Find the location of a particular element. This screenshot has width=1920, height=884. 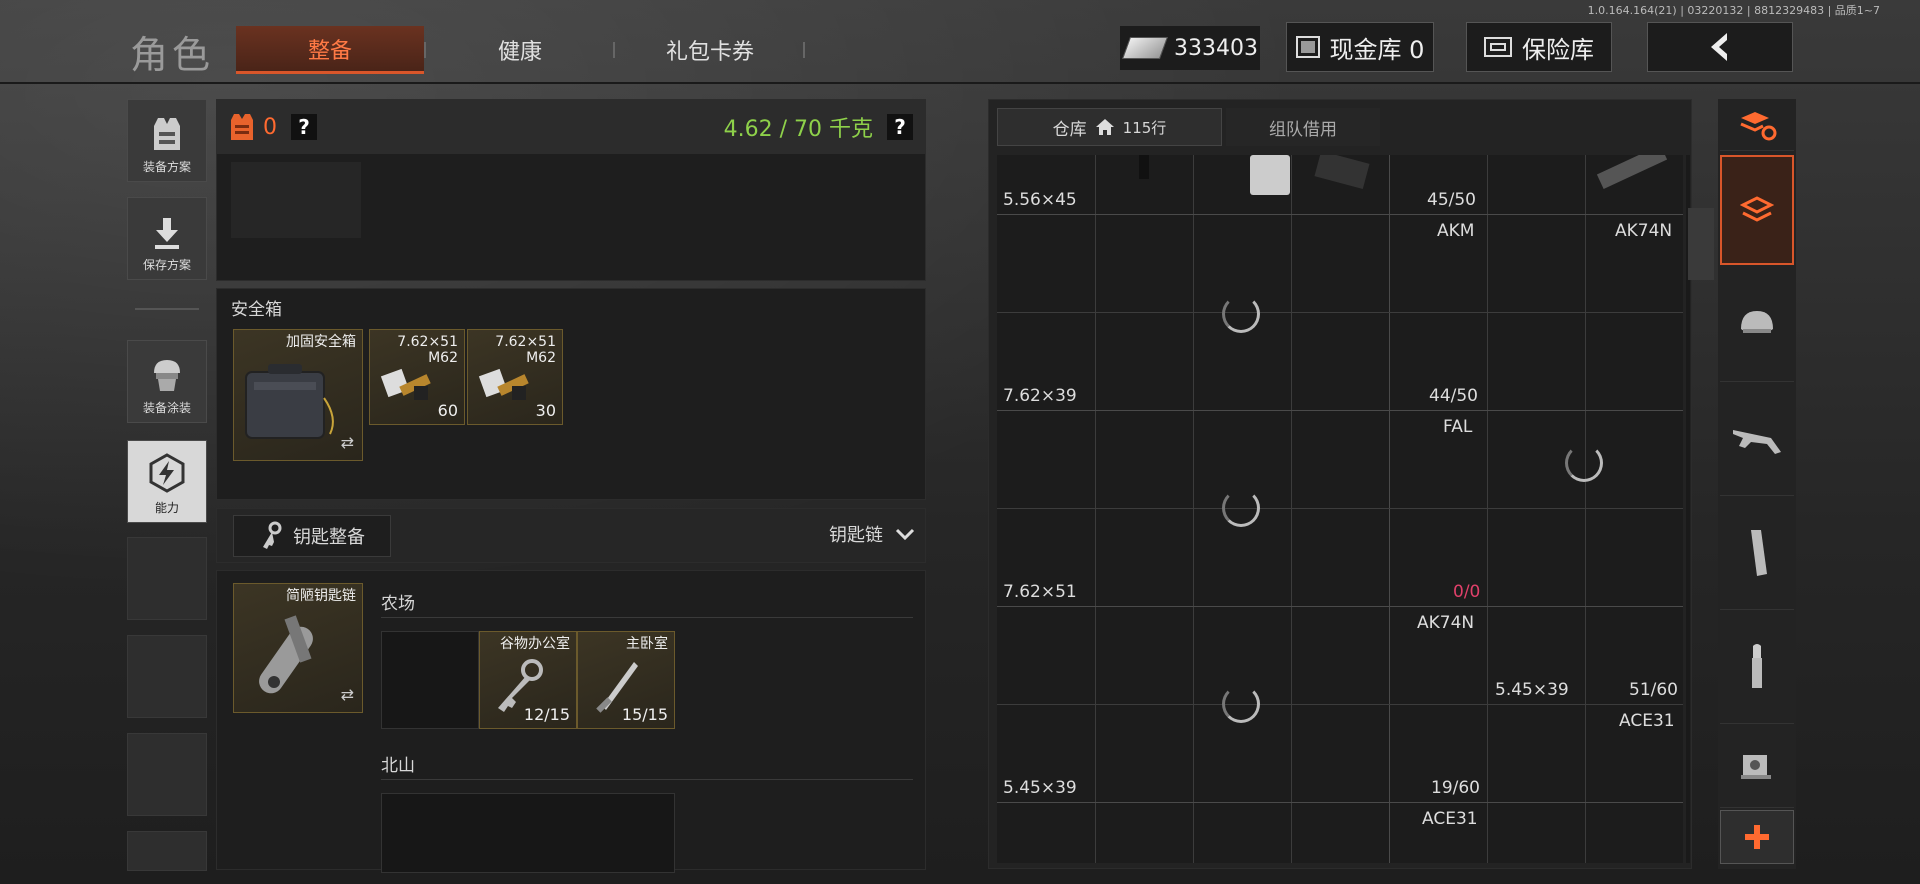

safe-vault-label: 保险库 is located at coordinates (1558, 49).